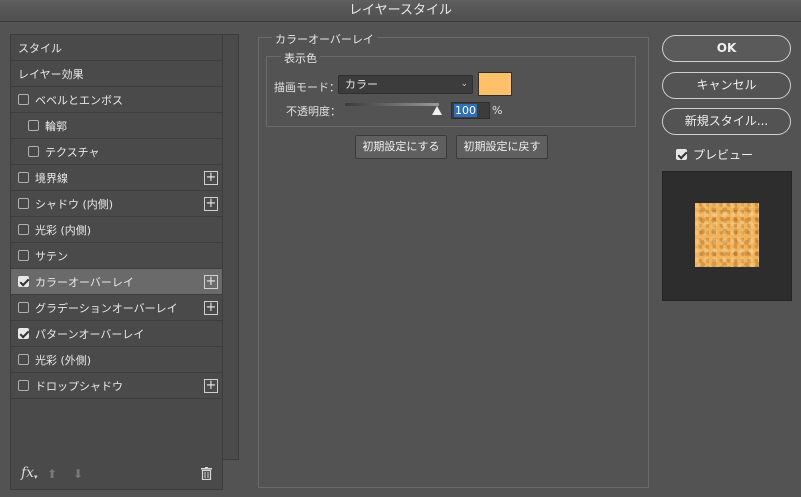  What do you see at coordinates (90, 334) in the screenshot?
I see `style-item-label: パターンオーバーレイ` at bounding box center [90, 334].